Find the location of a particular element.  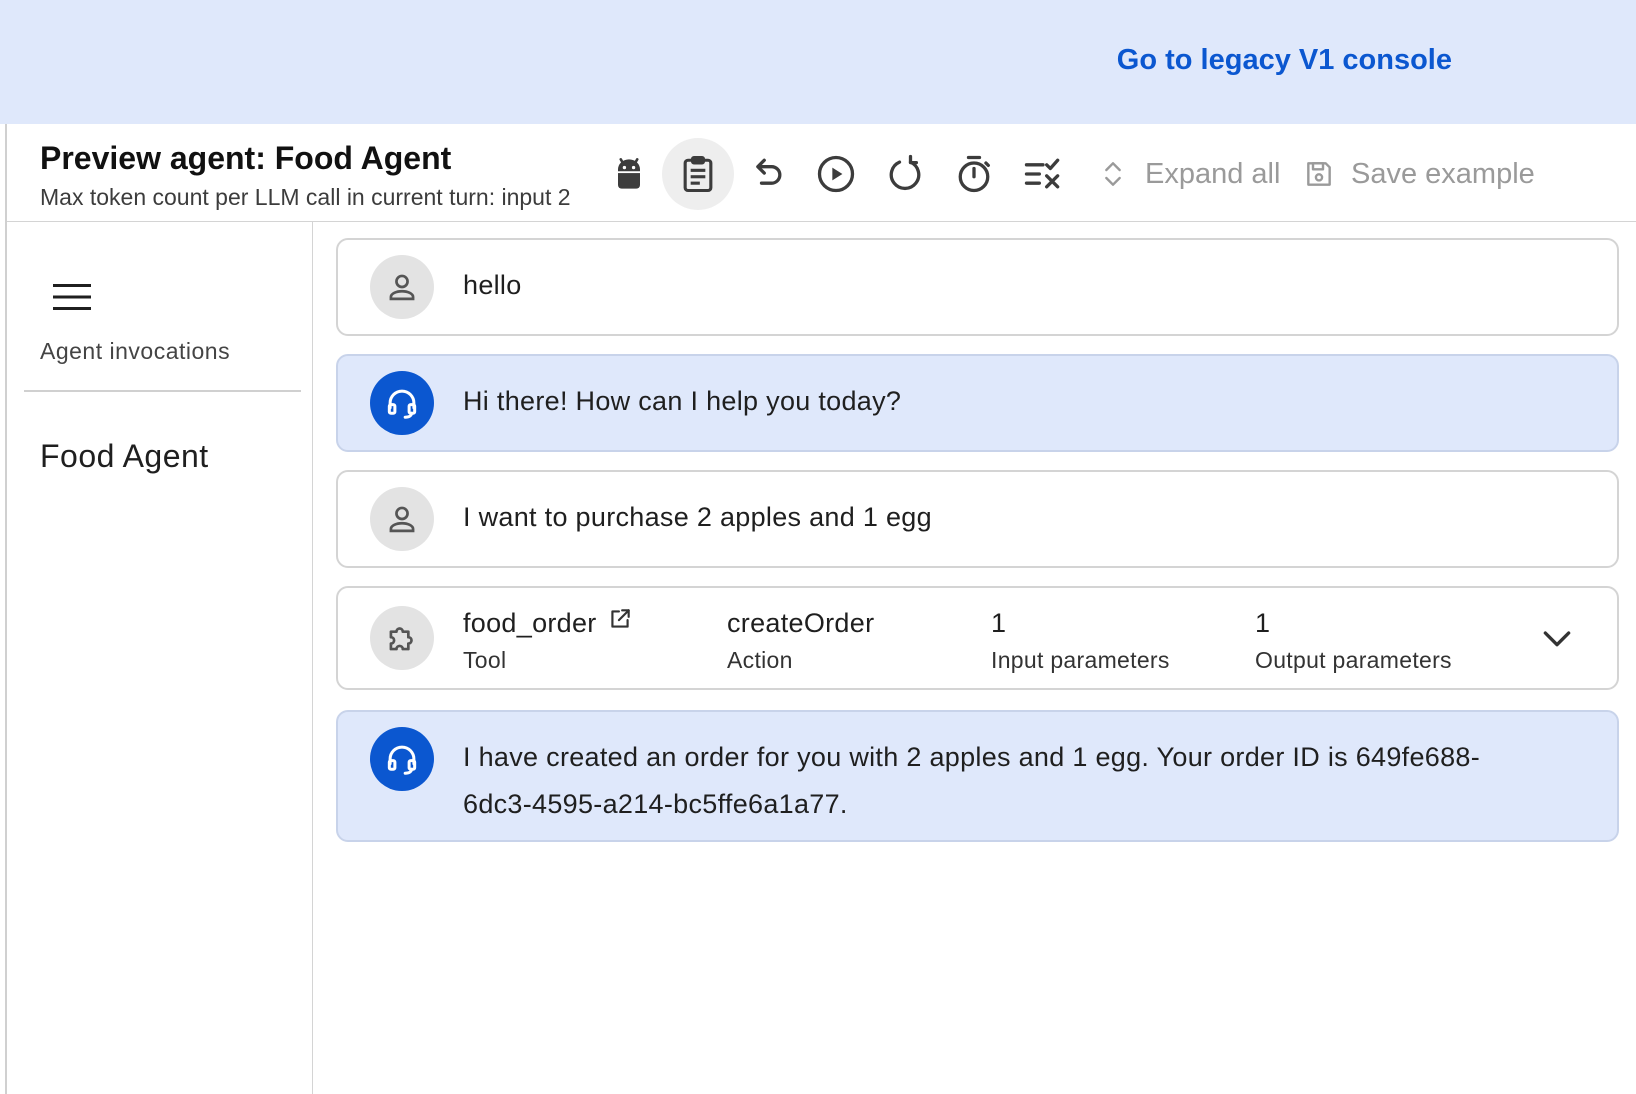

input-params-column: 1 Input parameters is located at coordinates (1080, 641).